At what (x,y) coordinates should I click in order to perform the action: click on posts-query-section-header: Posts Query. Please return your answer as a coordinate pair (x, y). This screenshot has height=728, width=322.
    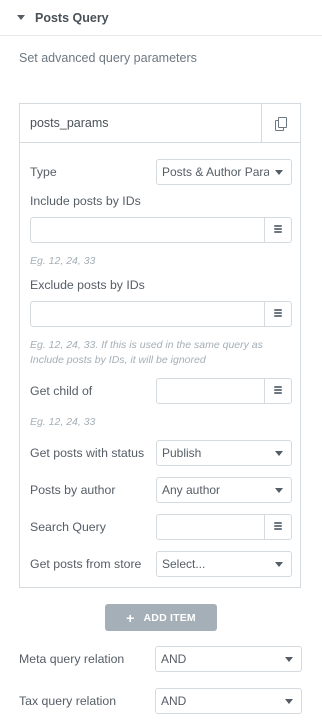
    Looking at the image, I should click on (161, 18).